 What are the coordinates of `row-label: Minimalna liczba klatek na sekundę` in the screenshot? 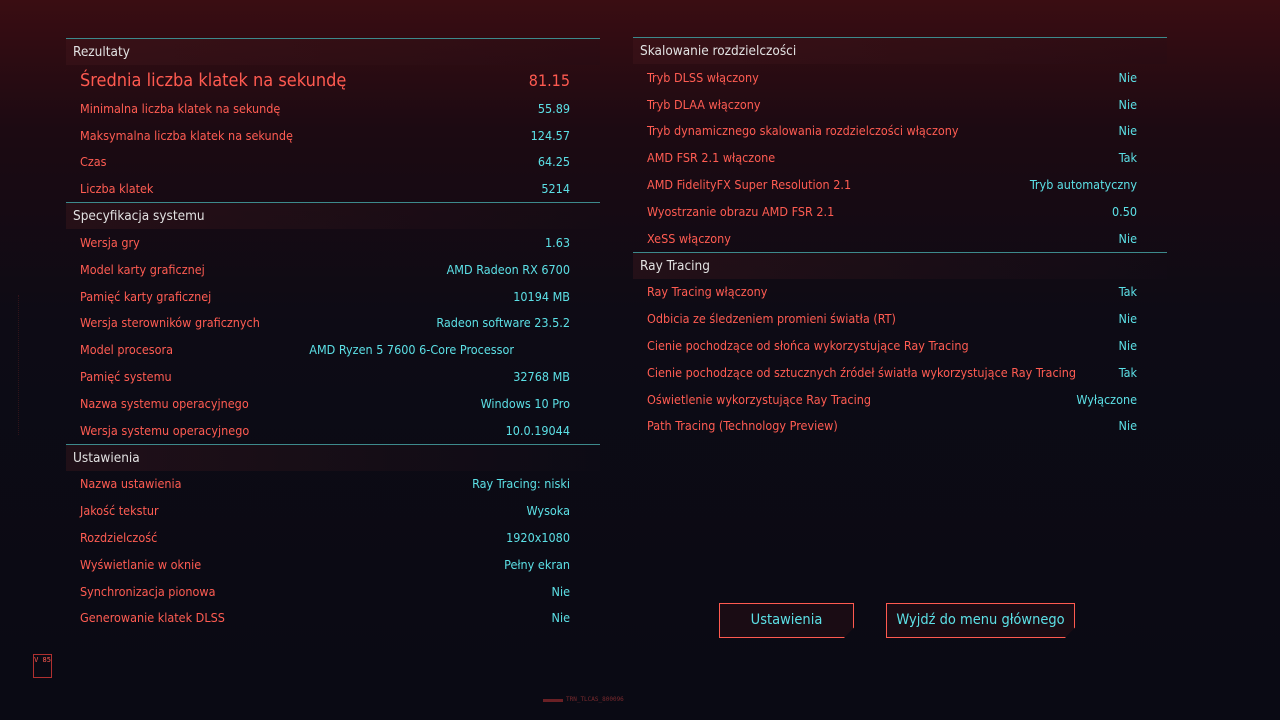 It's located at (180, 108).